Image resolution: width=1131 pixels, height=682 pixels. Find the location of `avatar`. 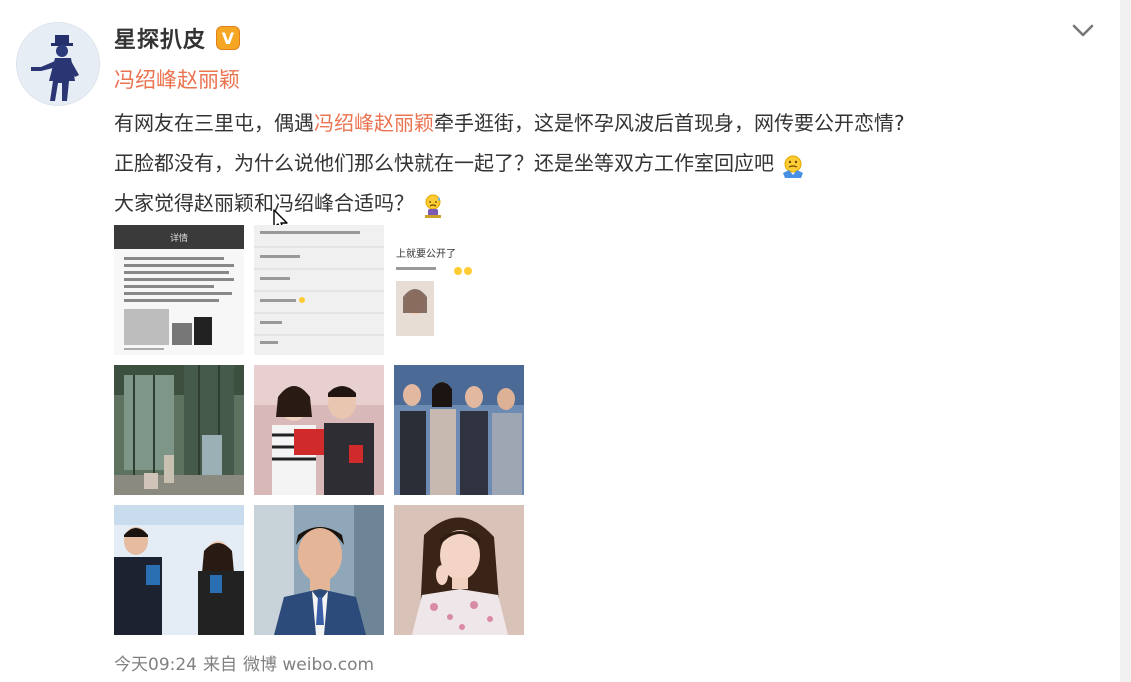

avatar is located at coordinates (58, 64).